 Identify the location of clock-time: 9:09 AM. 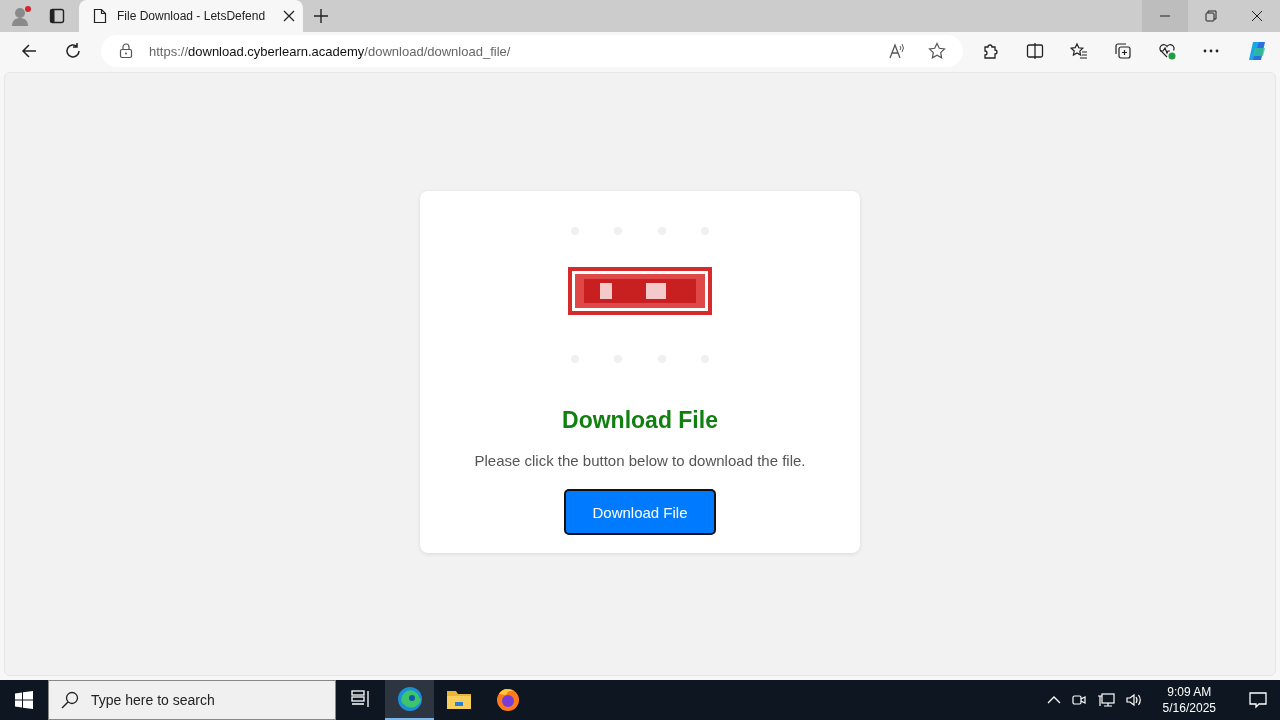
(1189, 692).